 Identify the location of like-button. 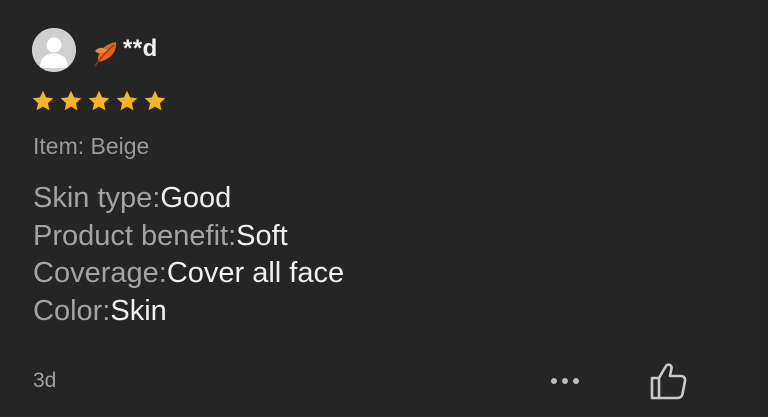
(669, 381).